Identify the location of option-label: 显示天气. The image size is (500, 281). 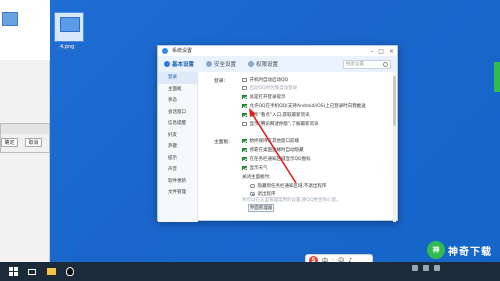
(258, 168).